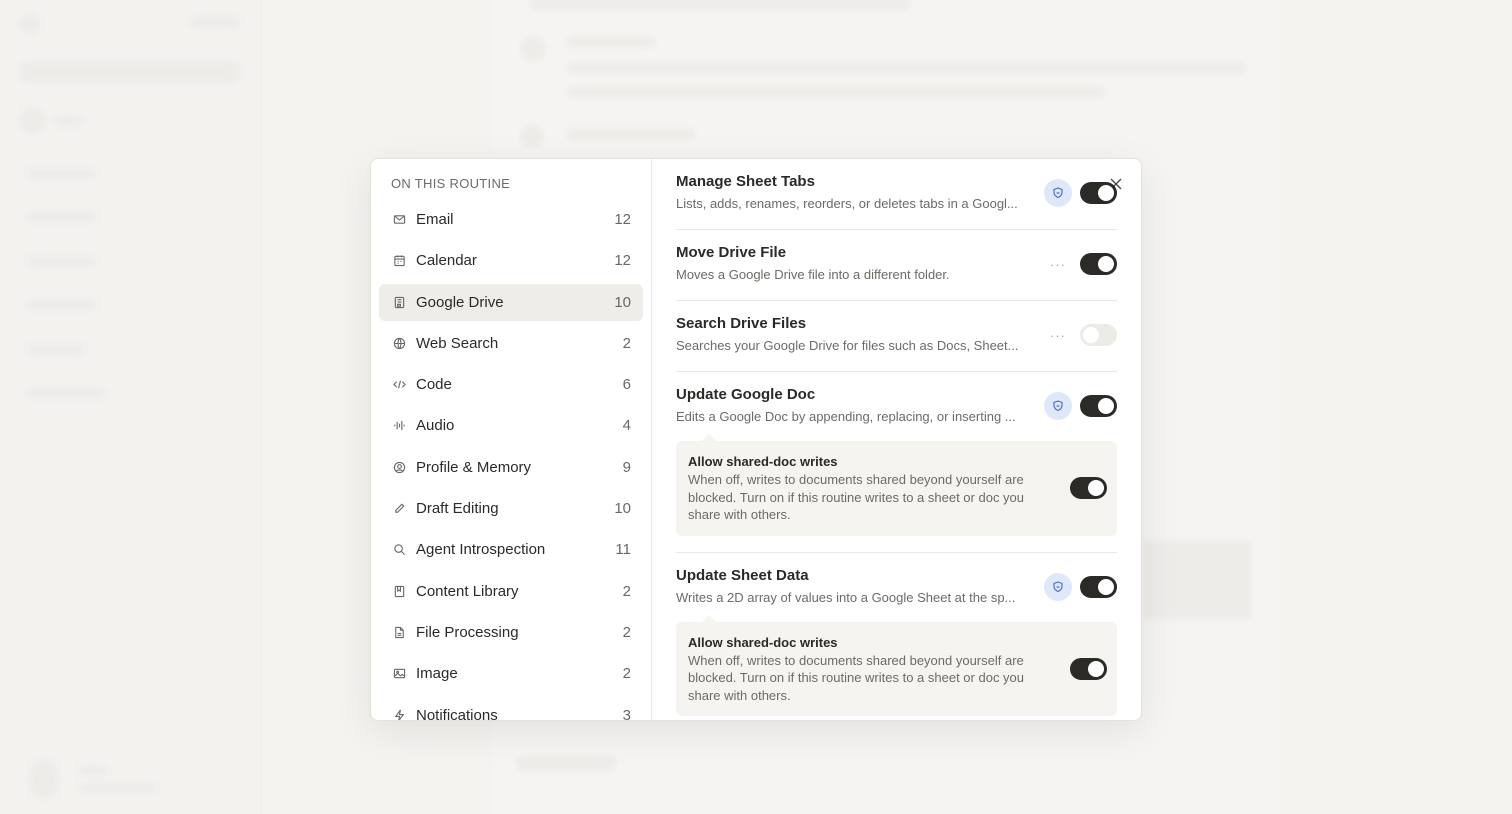 The height and width of the screenshot is (814, 1512). I want to click on nav-item-label: Google Drive, so click(460, 302).